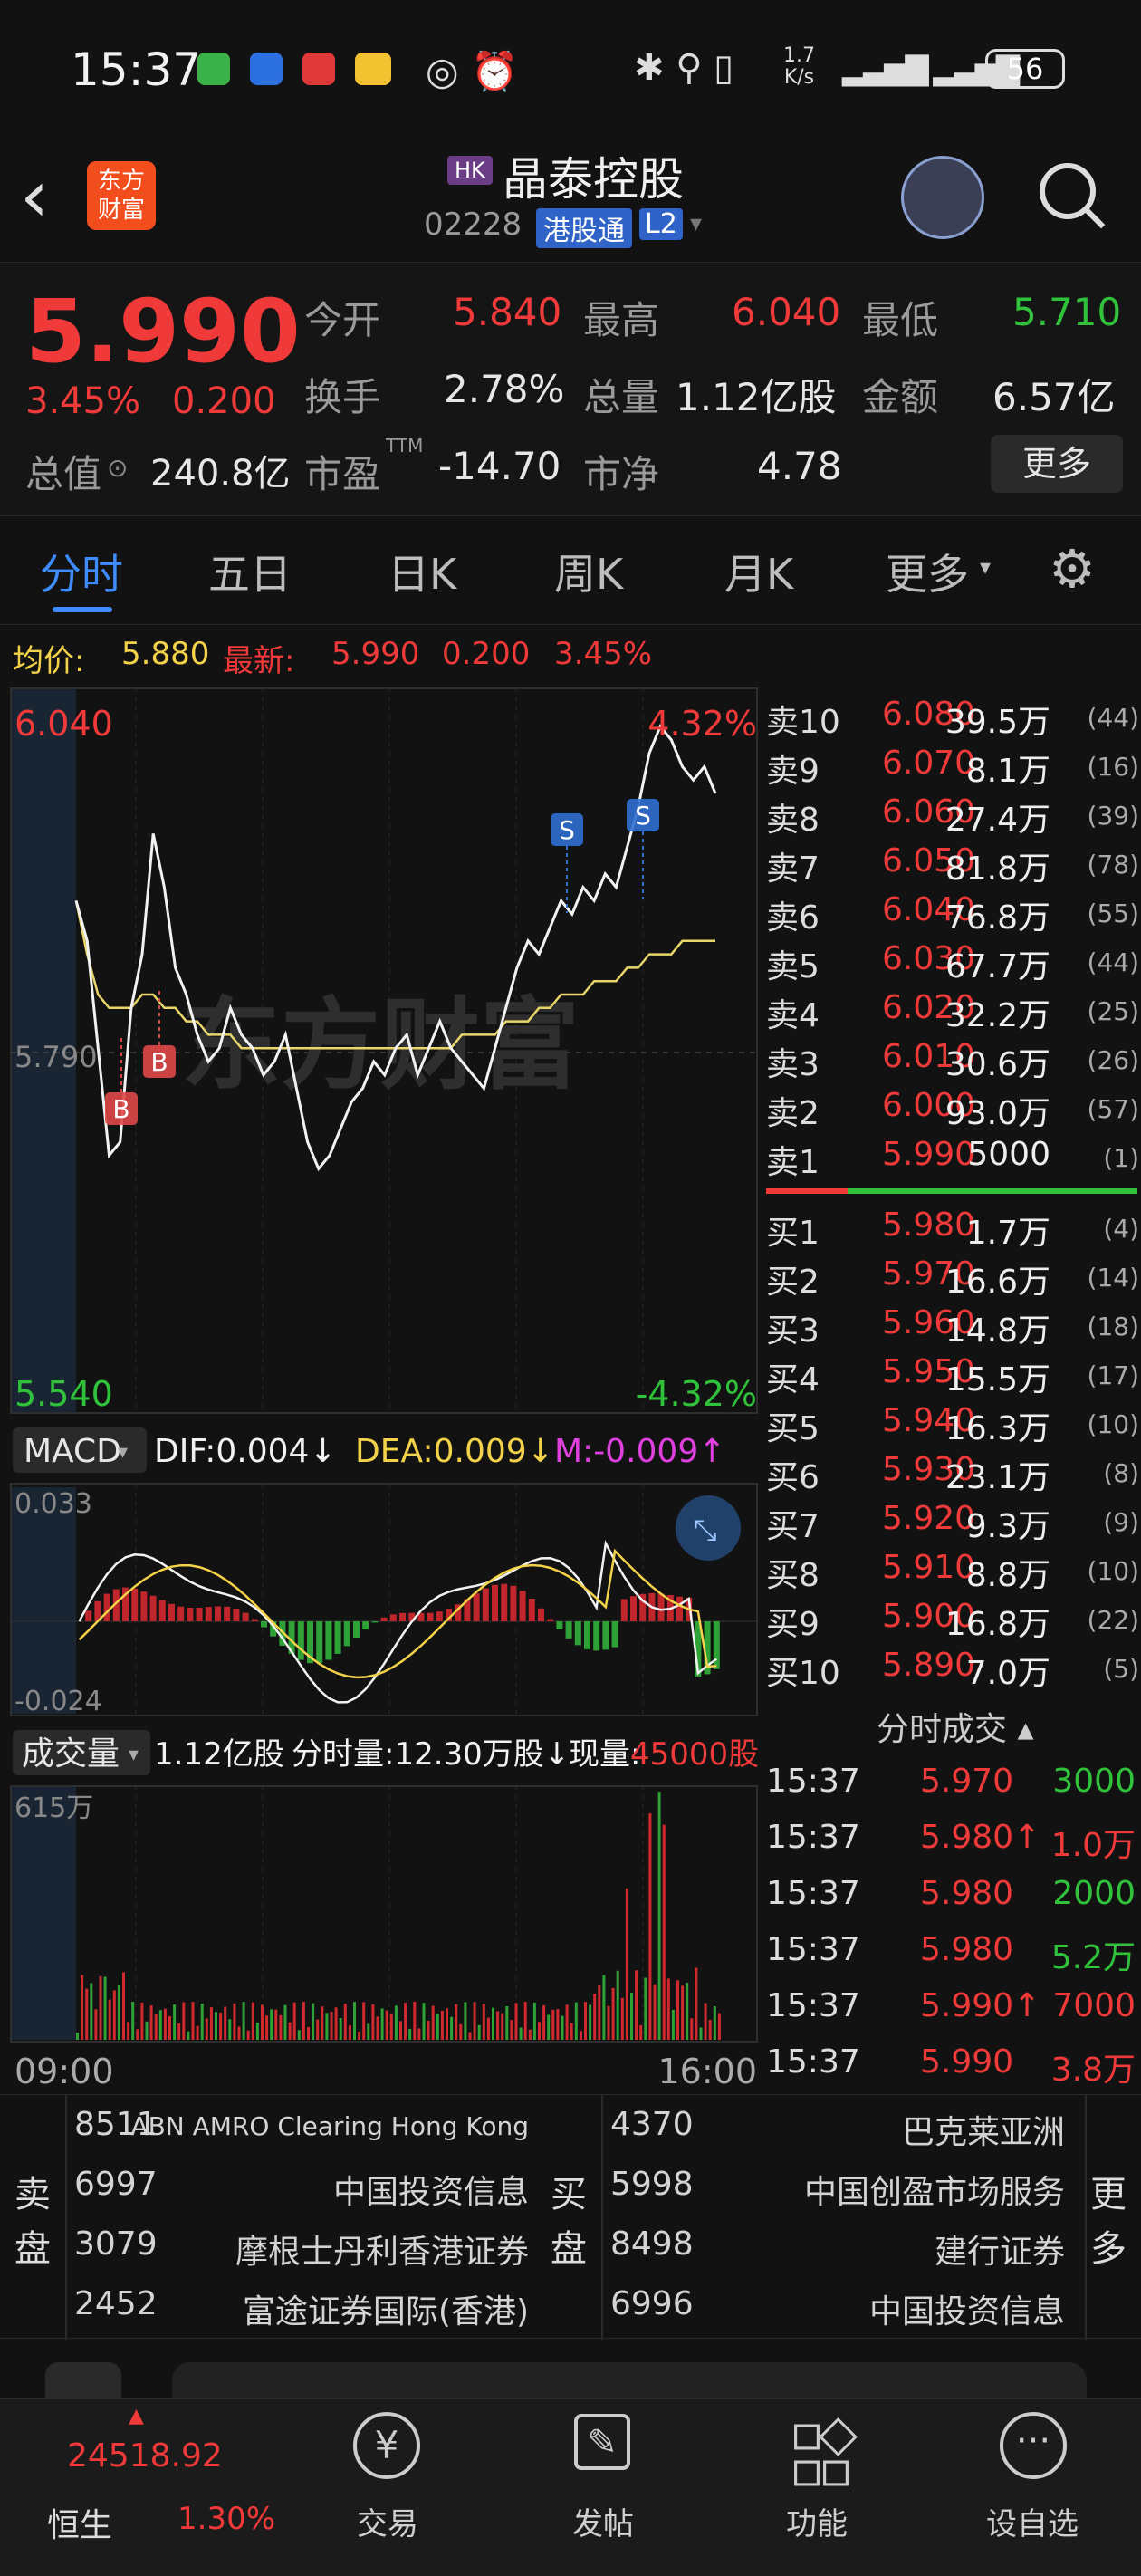 This screenshot has width=1141, height=2576. I want to click on status-bar: 15:37 ◎ ⏰ ✱ ⚲ ▯ 1.7 K/s ▂▃▅▇ ▂▃▅▇ 56, so click(570, 68).